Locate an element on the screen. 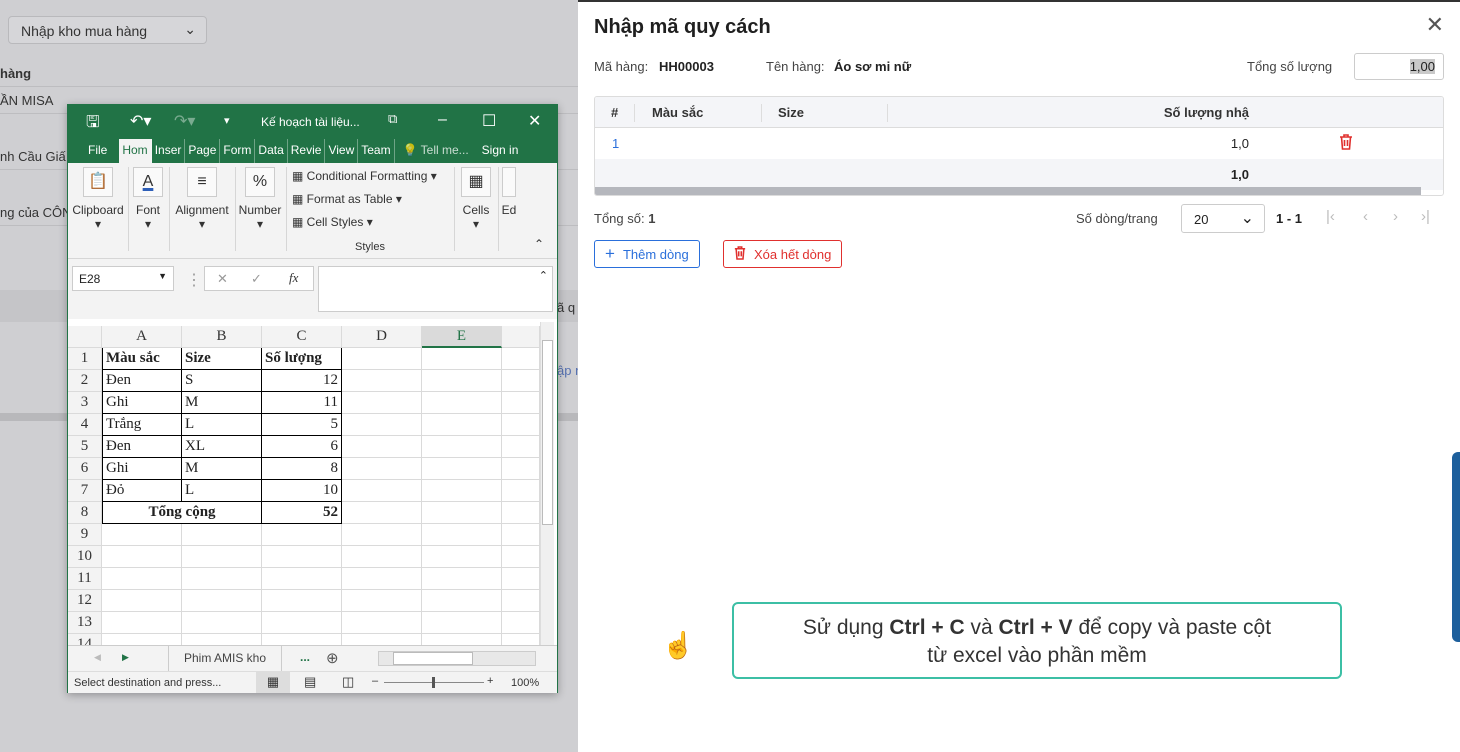  first-page-icon: |‹ is located at coordinates (1330, 216).